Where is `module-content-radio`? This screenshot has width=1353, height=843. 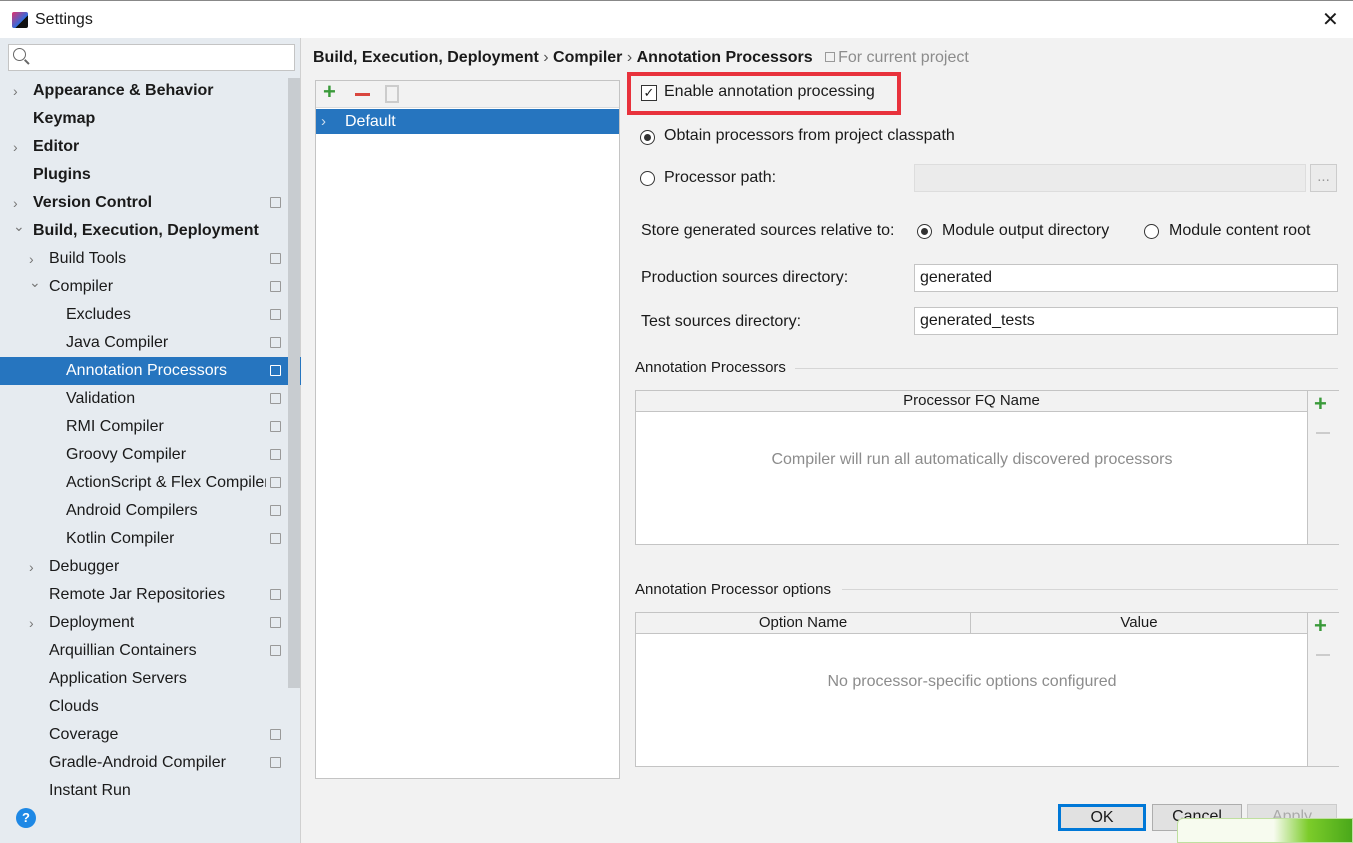
module-content-radio is located at coordinates (1151, 231).